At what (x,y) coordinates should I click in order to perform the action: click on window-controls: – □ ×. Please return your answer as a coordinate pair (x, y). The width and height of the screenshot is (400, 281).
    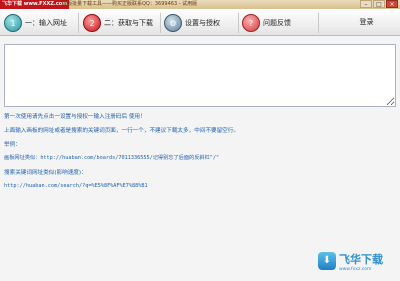
    Looking at the image, I should click on (379, 4).